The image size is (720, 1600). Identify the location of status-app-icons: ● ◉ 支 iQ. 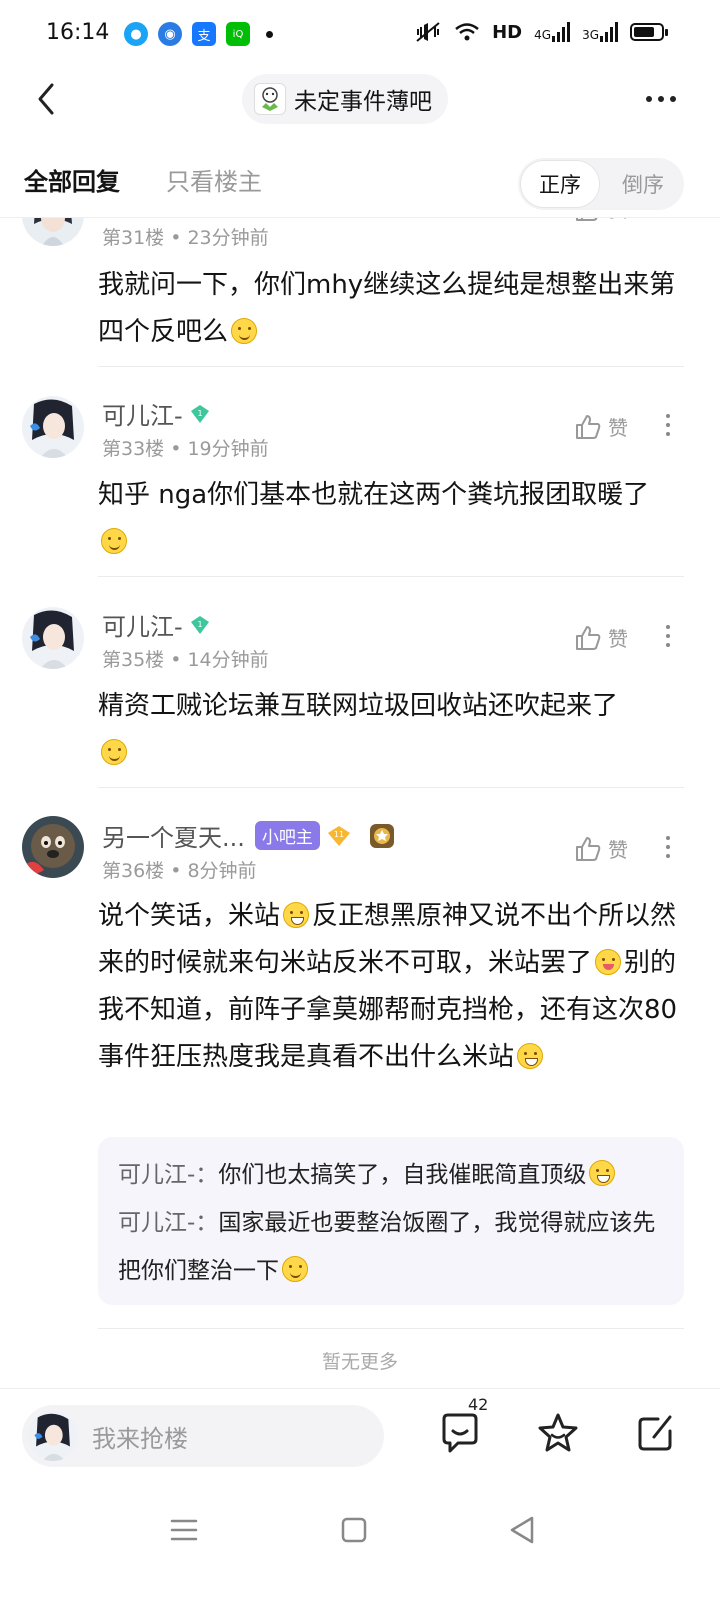
(198, 34).